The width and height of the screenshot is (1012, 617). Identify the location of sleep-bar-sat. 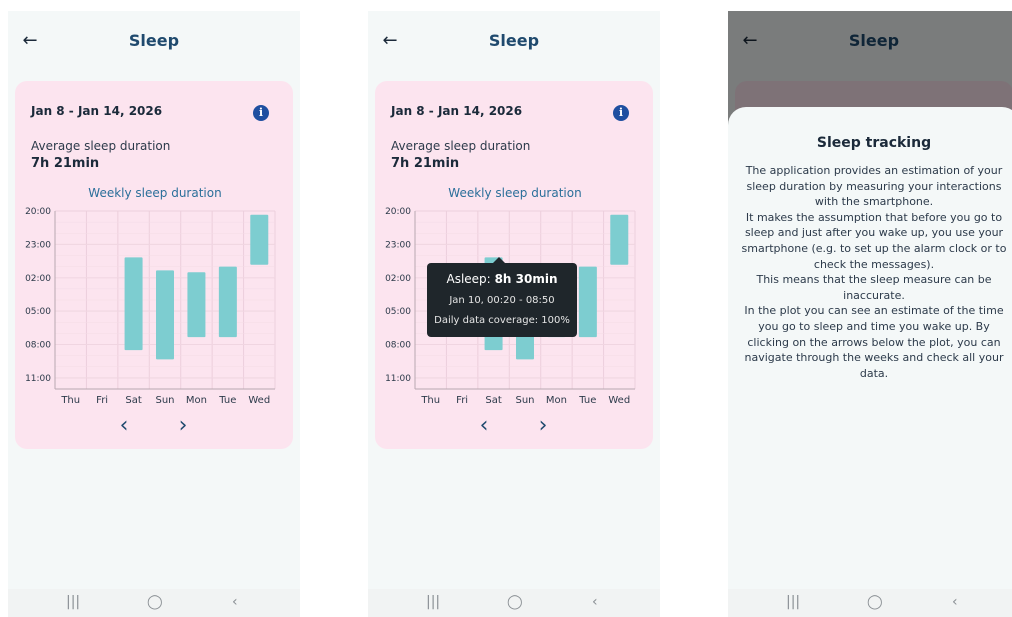
(133, 304).